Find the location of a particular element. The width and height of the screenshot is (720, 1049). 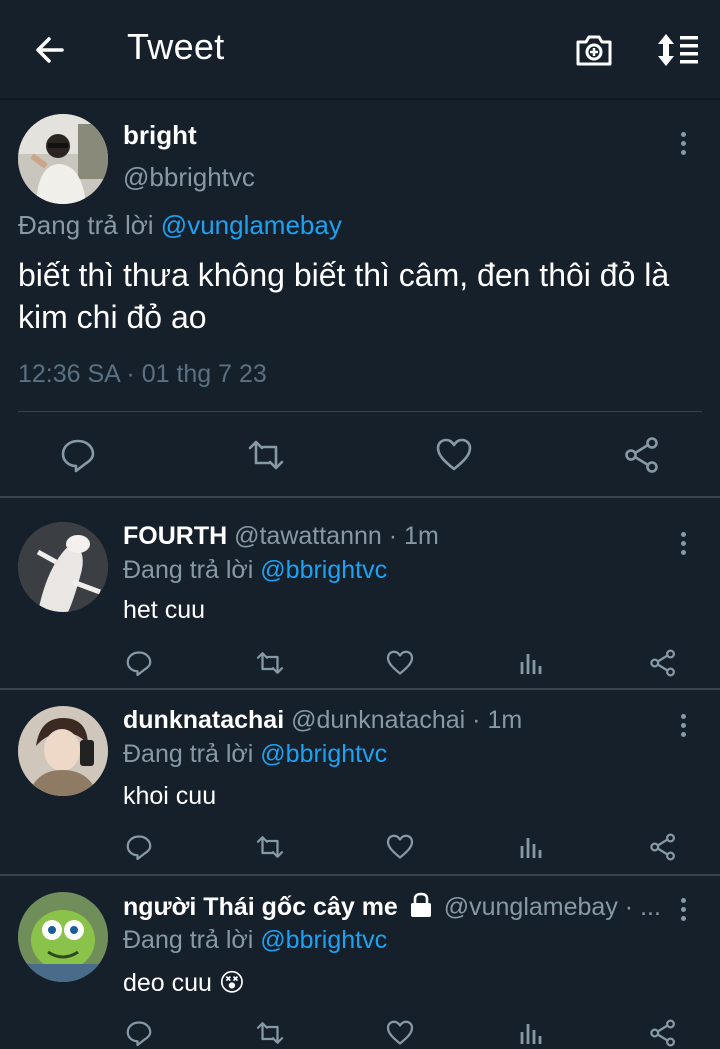

tweet-timestamp: 12:36 SA · 01 thg 7 23 is located at coordinates (142, 374).